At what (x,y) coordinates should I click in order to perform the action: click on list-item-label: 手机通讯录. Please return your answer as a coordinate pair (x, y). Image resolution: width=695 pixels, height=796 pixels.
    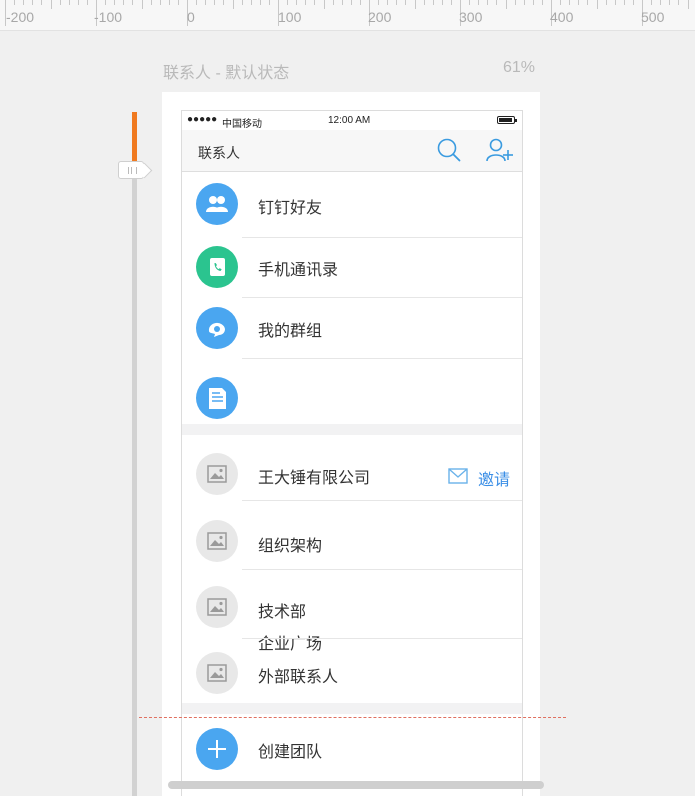
    Looking at the image, I should click on (298, 270).